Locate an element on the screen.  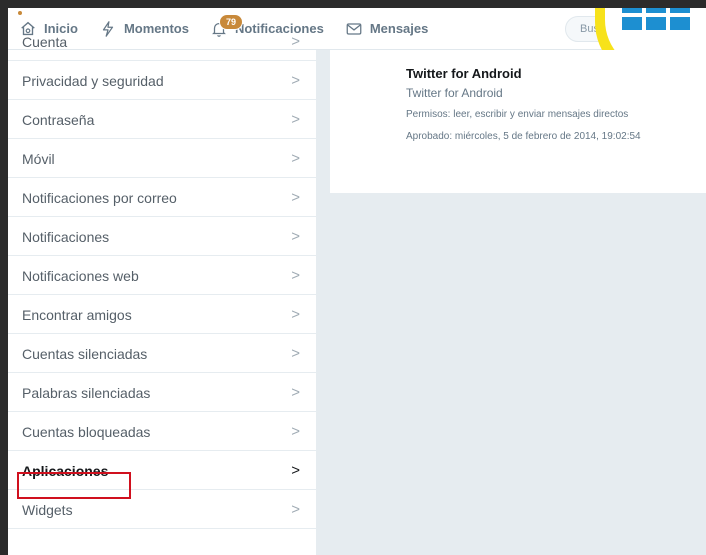
menu-item-movil: Móvil > is located at coordinates (162, 158).